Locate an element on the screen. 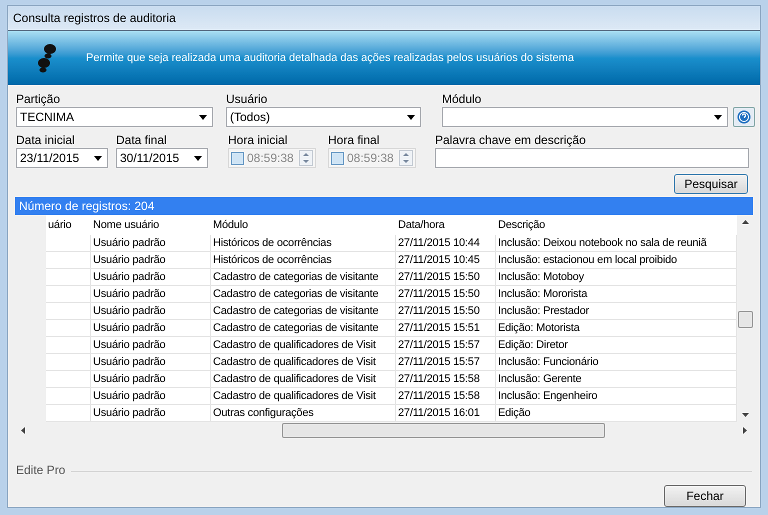 The width and height of the screenshot is (768, 515). scroll-left-icon is located at coordinates (23, 430).